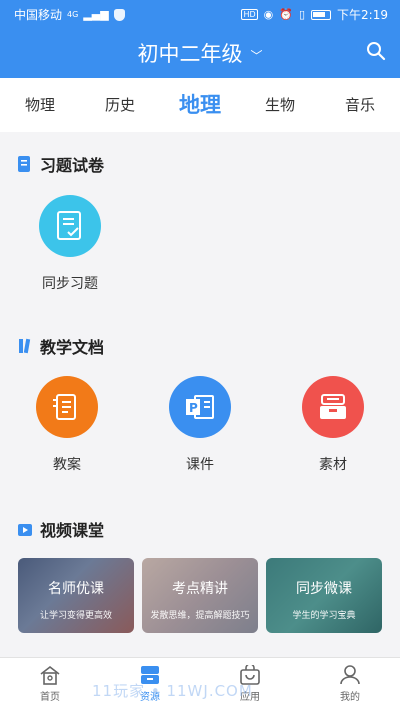 The image size is (400, 711). I want to click on courseware-button: P 课件, so click(200, 425).